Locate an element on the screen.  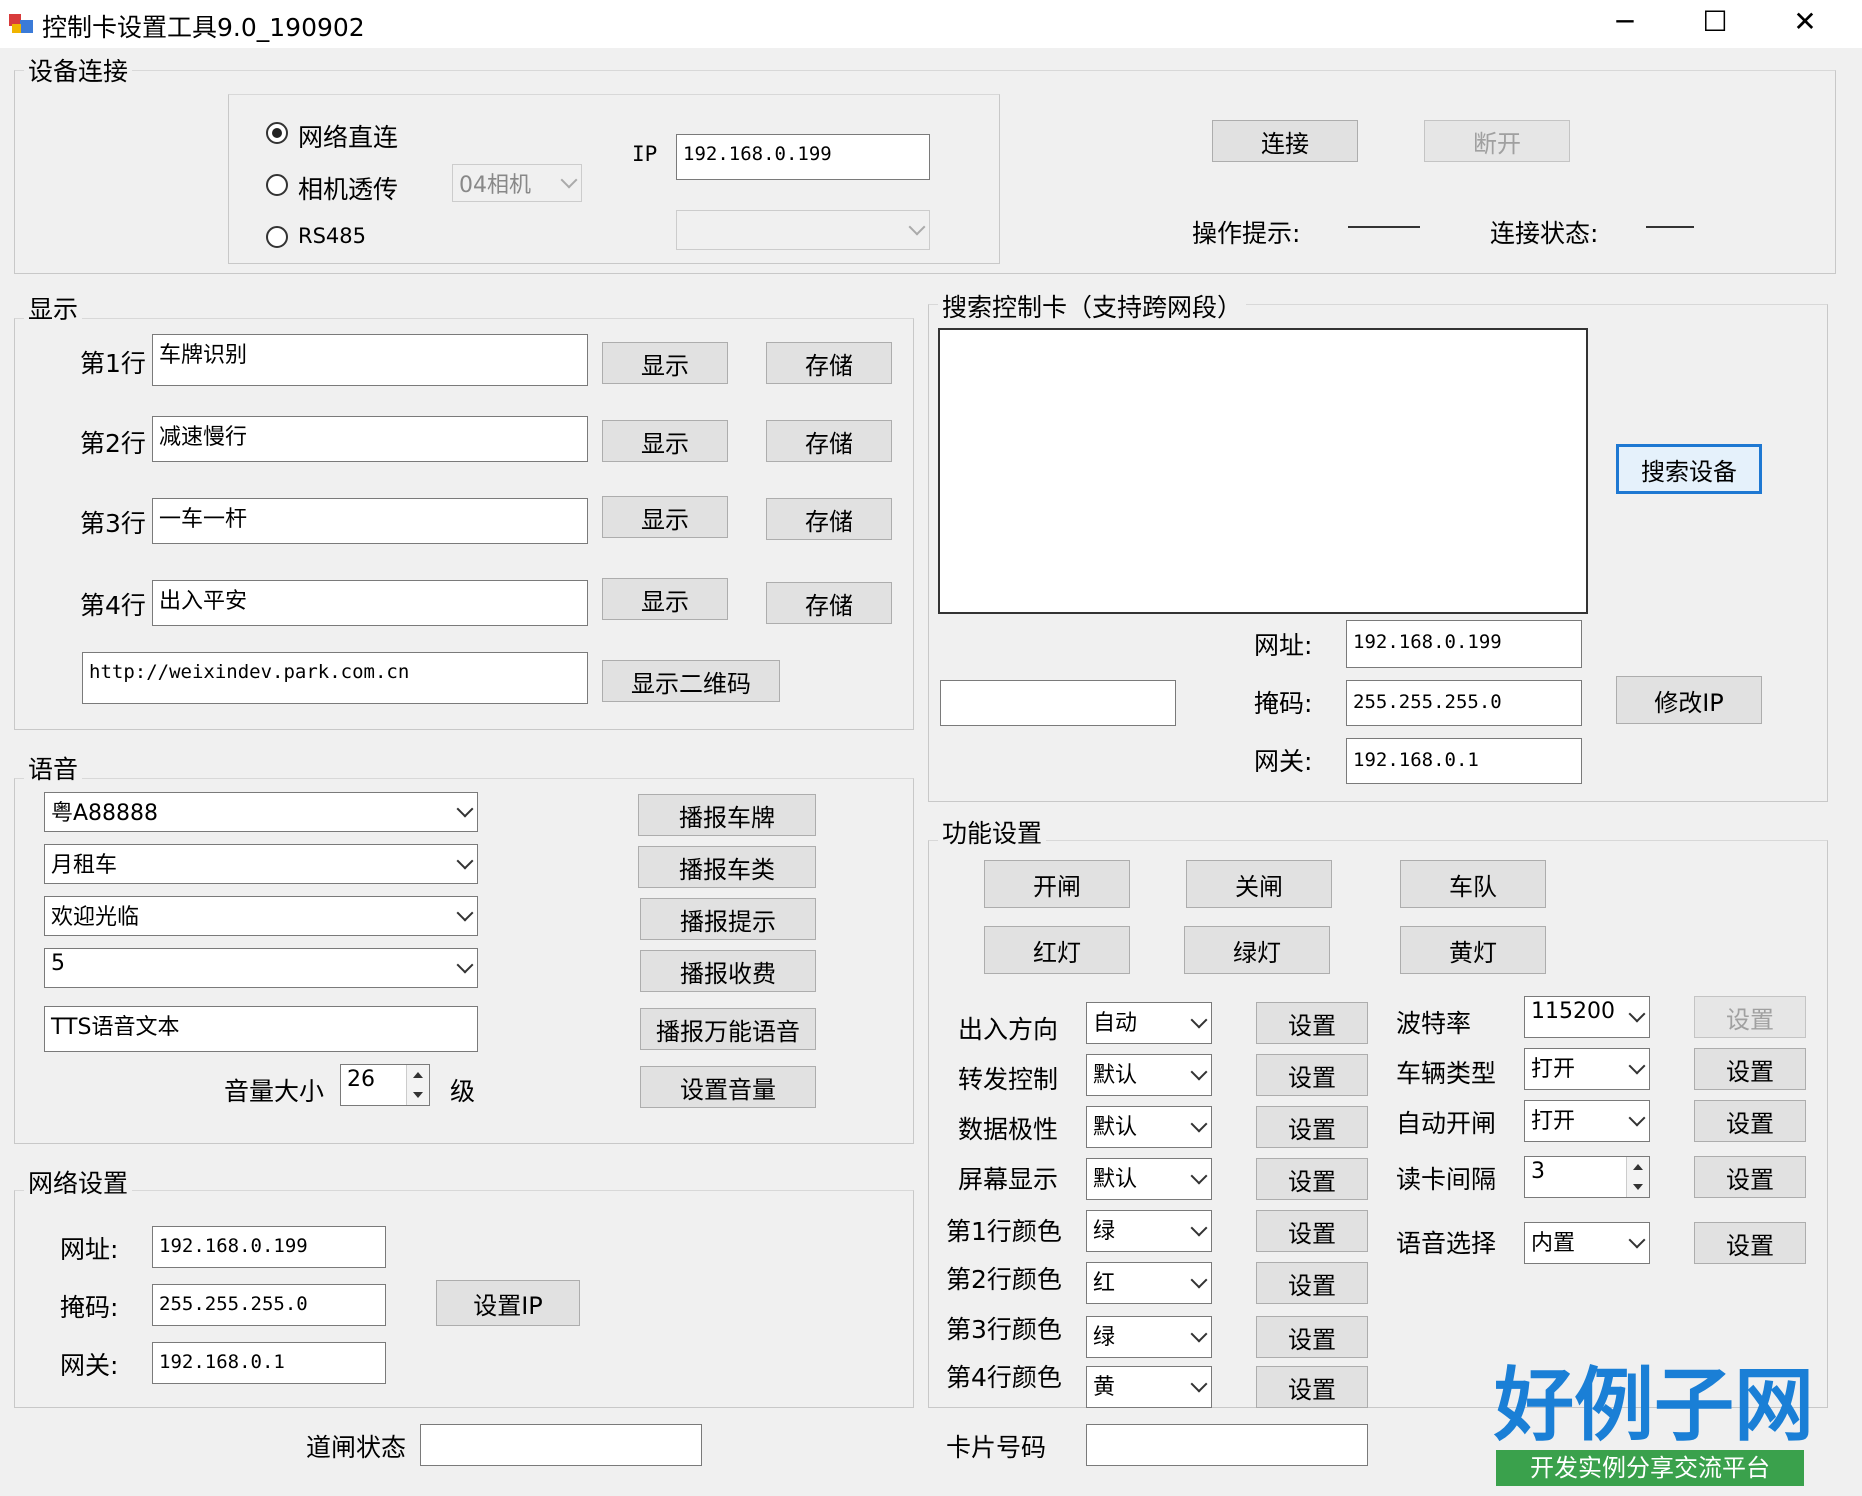
screen-display-set-button: 设置 is located at coordinates (1312, 1179).